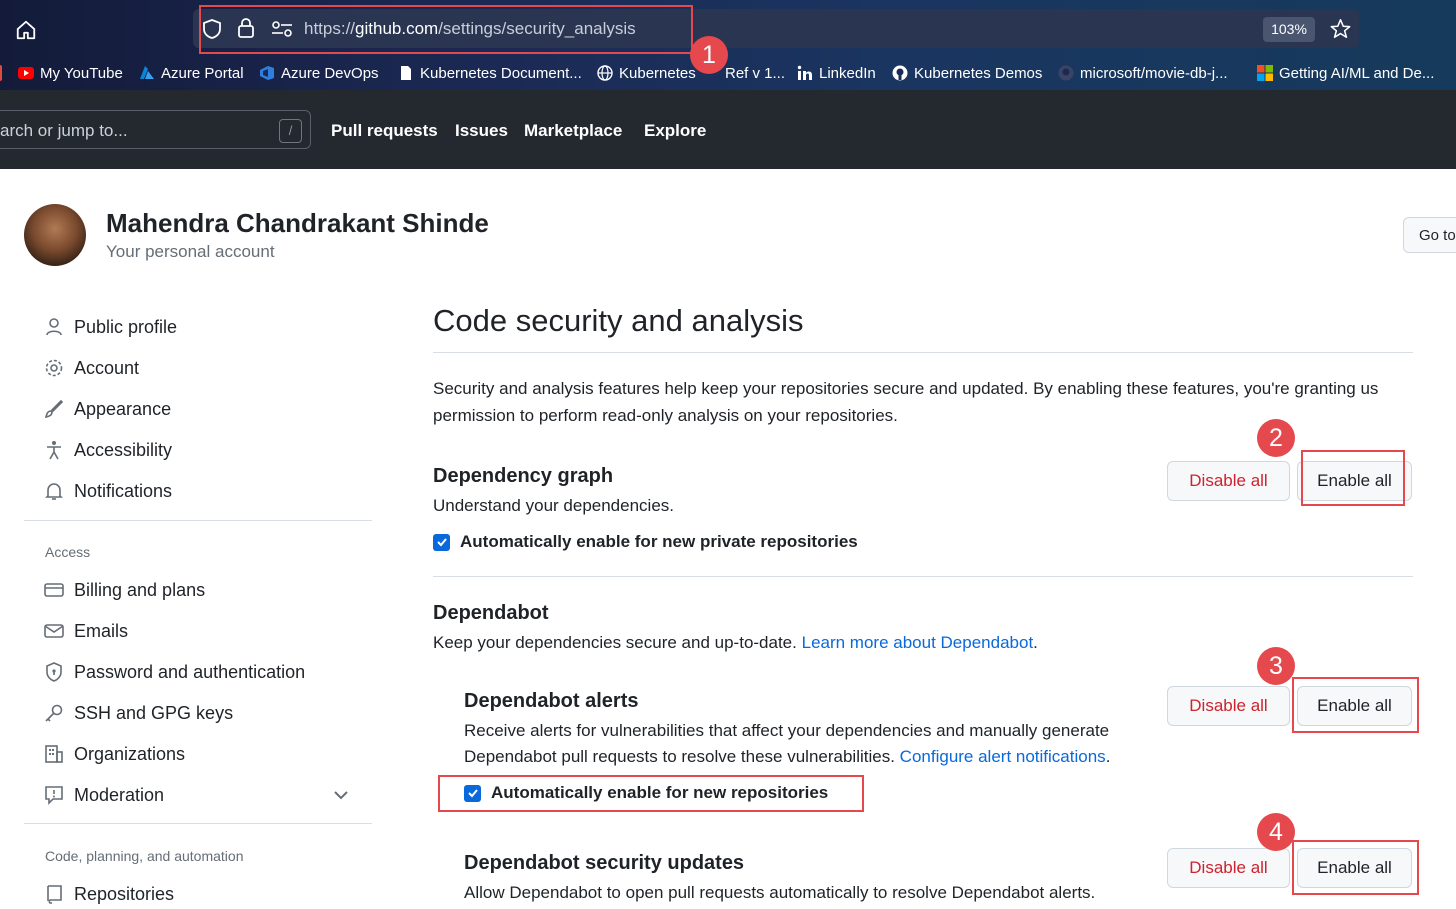 This screenshot has height=909, width=1456. Describe the element at coordinates (54, 894) in the screenshot. I see `repo-icon` at that location.